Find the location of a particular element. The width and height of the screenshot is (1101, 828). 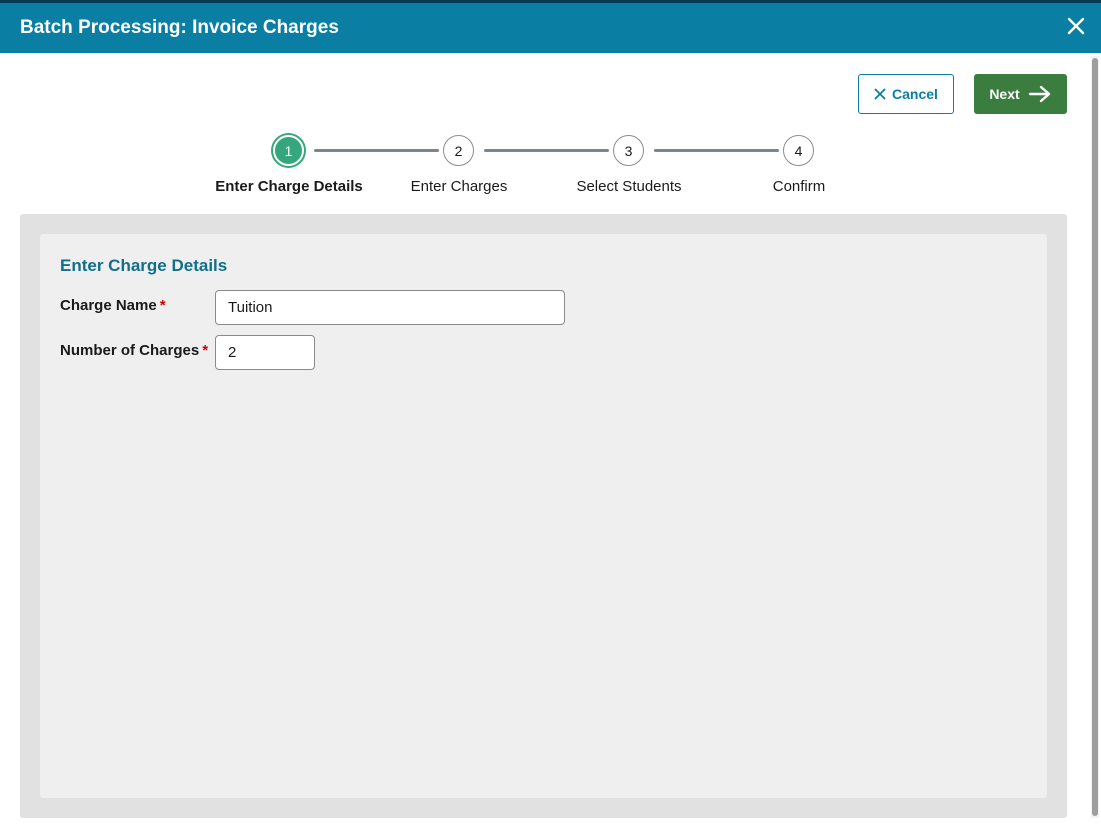

scrollbar-thumb is located at coordinates (1095, 437).